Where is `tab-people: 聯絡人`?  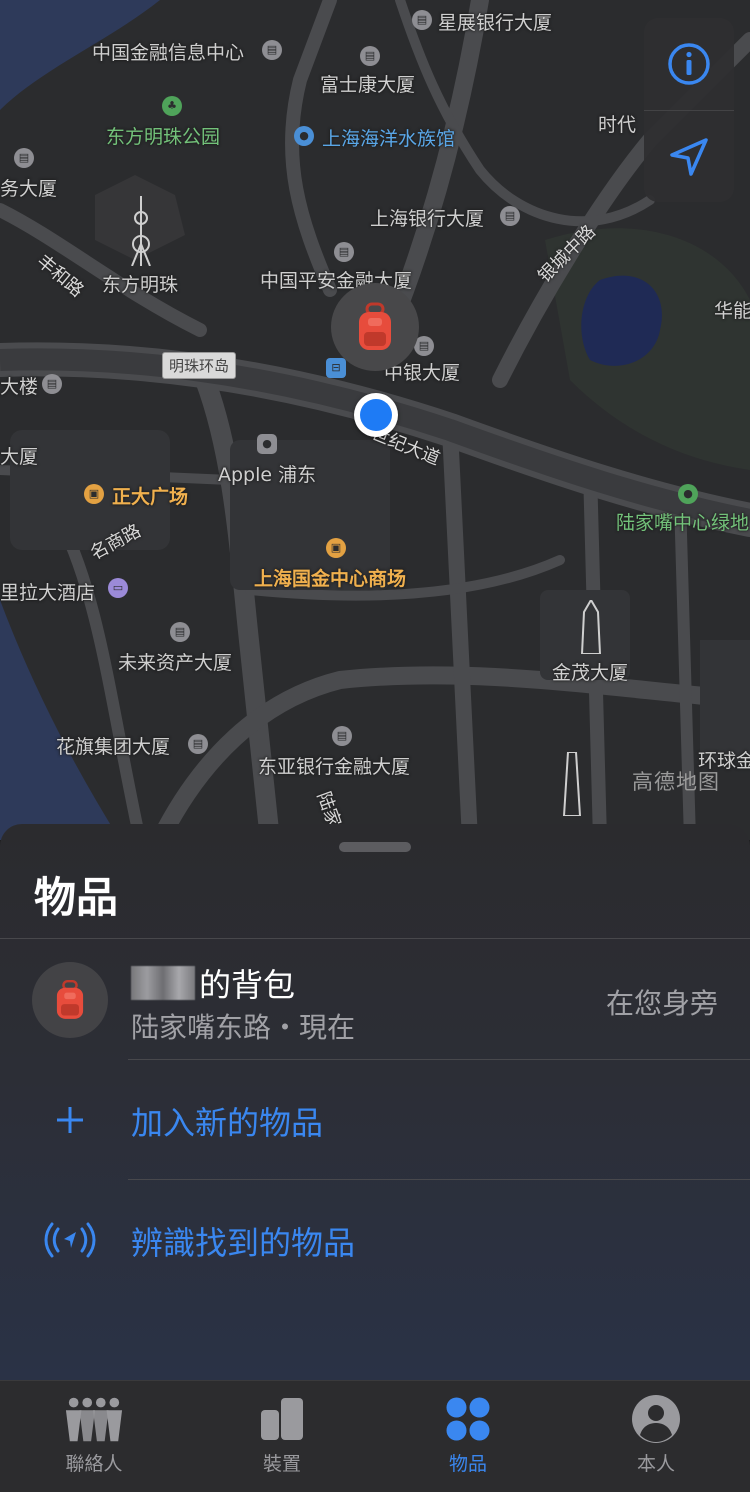
tab-people: 聯絡人 is located at coordinates (94, 1436).